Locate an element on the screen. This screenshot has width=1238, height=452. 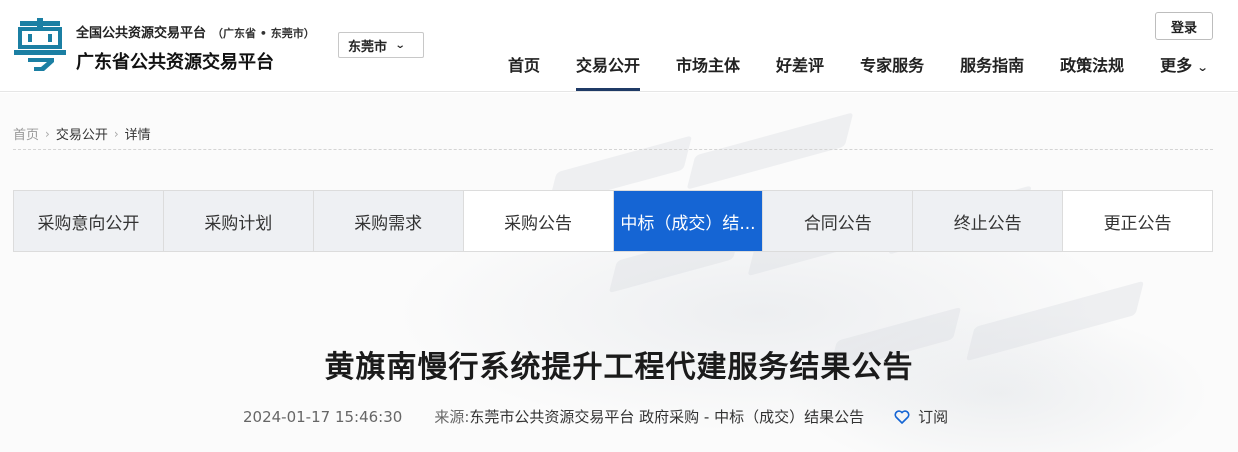
tab-procurement-demand: 采购需求 is located at coordinates (388, 221).